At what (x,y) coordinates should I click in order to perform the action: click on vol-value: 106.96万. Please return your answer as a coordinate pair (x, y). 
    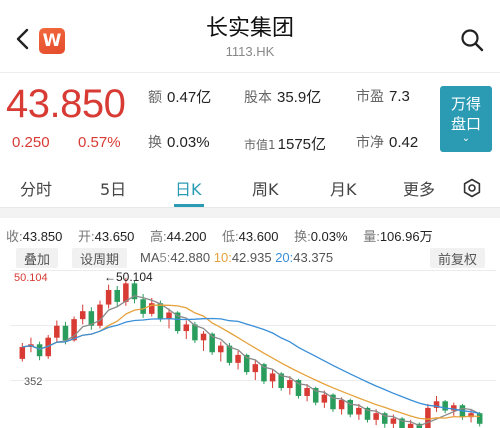
    Looking at the image, I should click on (406, 236).